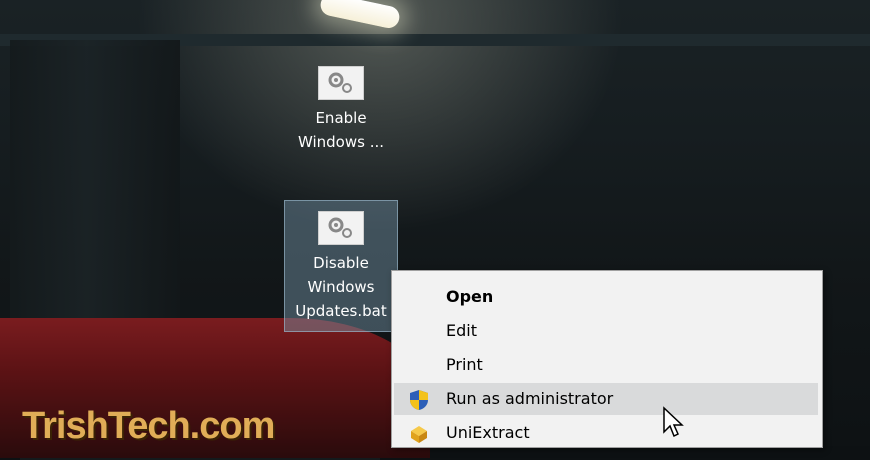  I want to click on uac-shield-icon, so click(419, 400).